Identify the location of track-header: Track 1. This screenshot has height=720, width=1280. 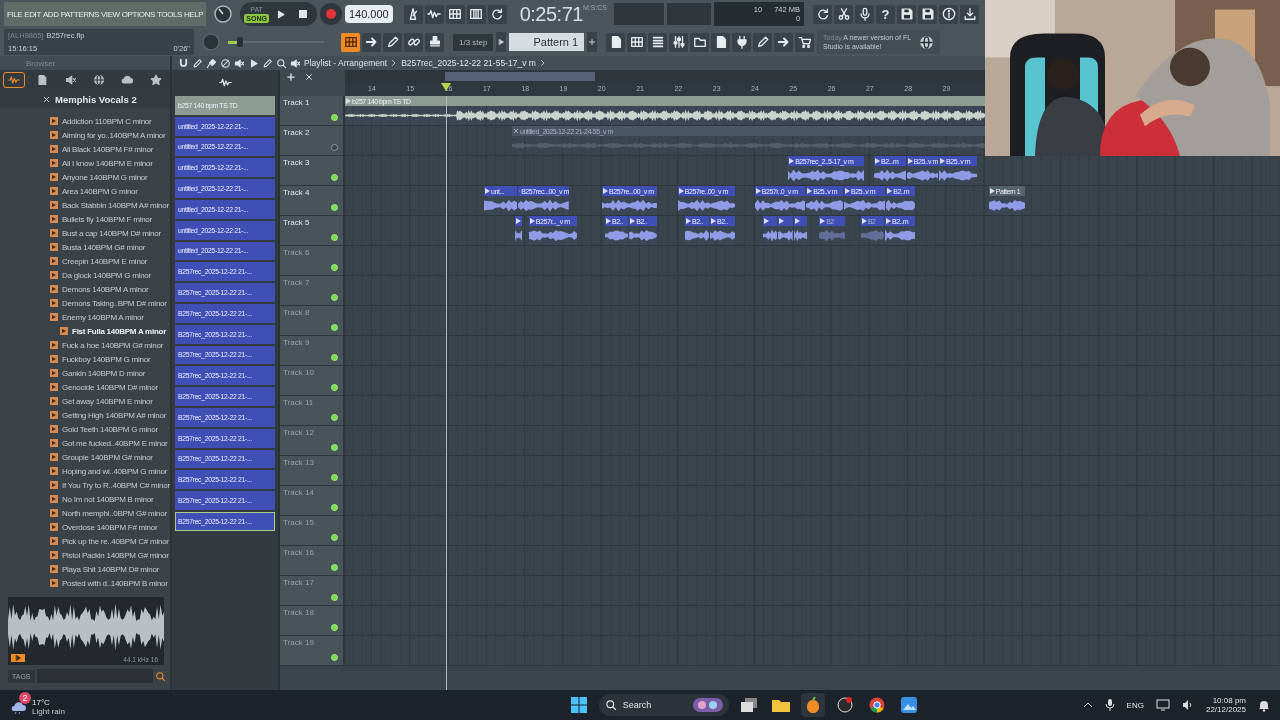
(312, 110).